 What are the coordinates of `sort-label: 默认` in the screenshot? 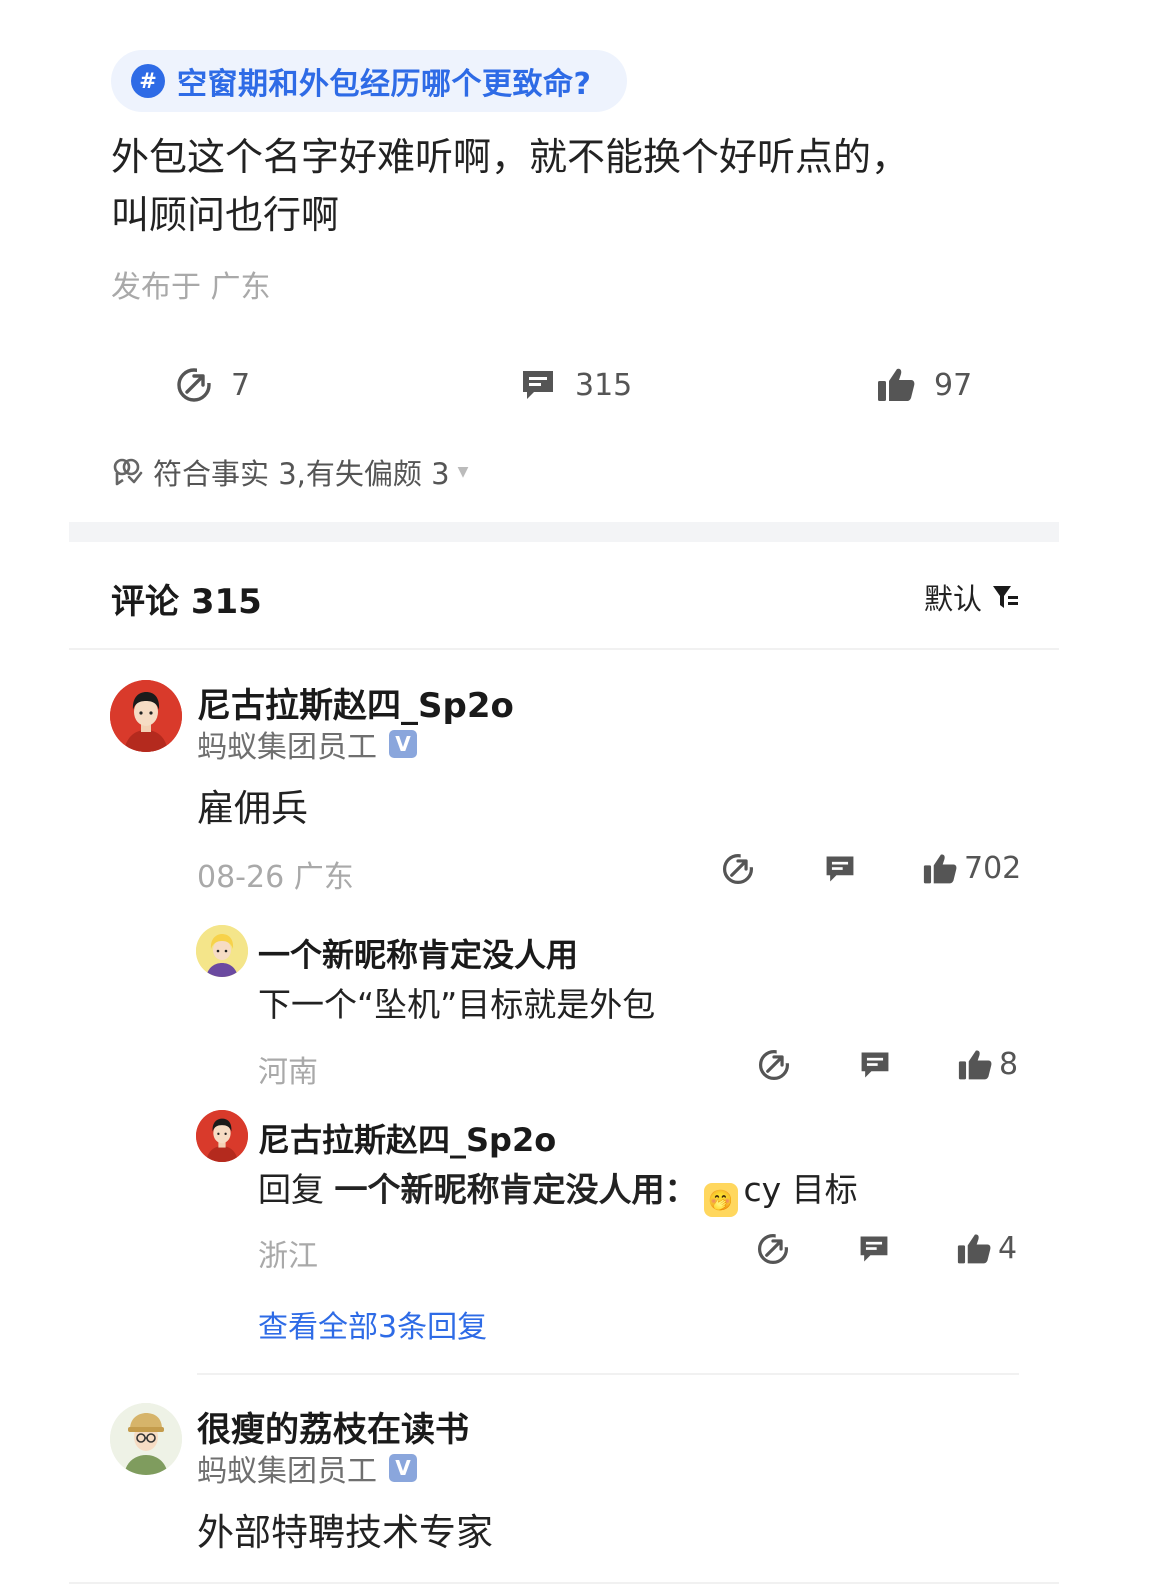 It's located at (952, 599).